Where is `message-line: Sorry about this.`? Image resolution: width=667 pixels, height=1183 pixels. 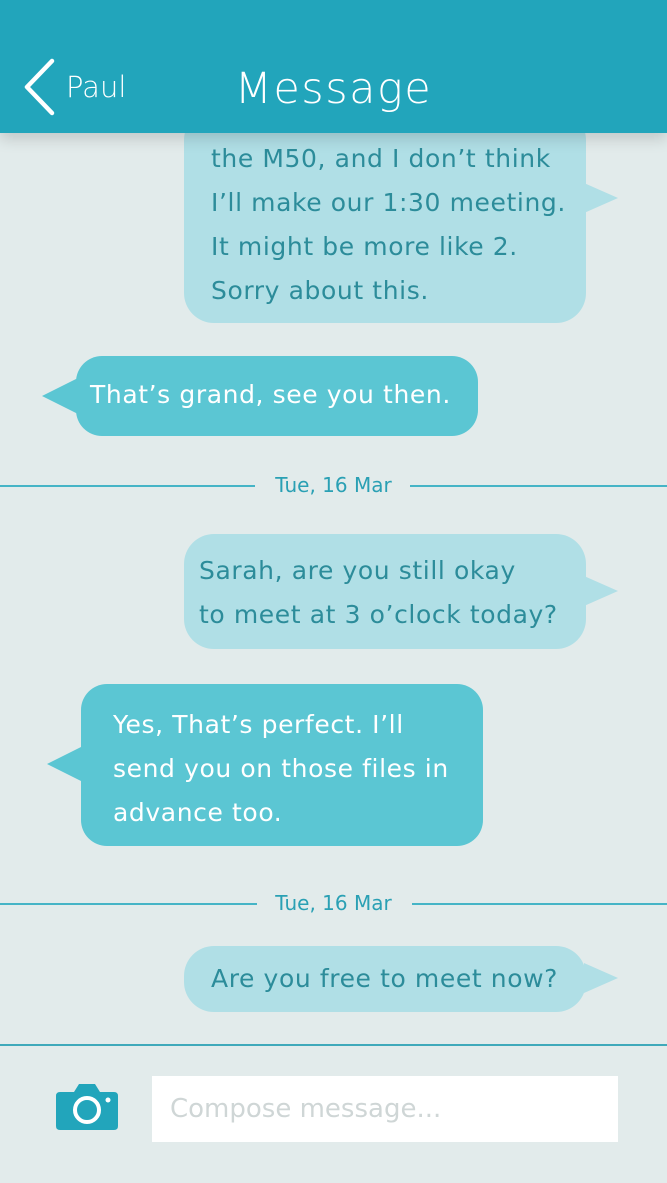
message-line: Sorry about this. is located at coordinates (320, 290).